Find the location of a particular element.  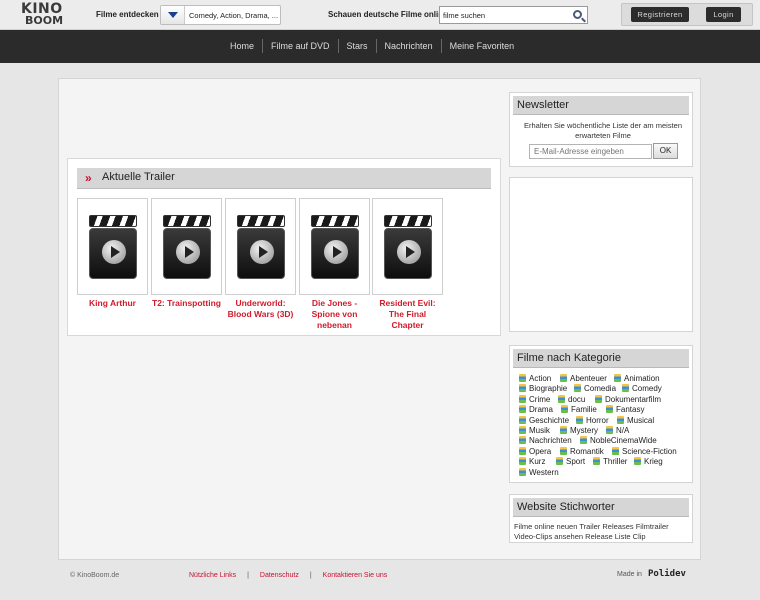

category-link: Sport is located at coordinates (570, 462).